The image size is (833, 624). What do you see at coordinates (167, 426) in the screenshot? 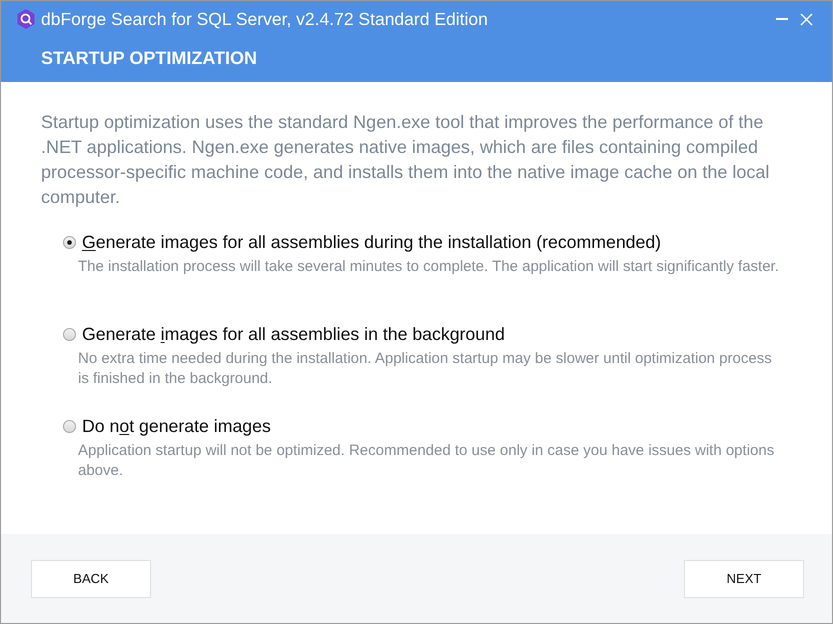
I see `radio-option: Do not generate images` at bounding box center [167, 426].